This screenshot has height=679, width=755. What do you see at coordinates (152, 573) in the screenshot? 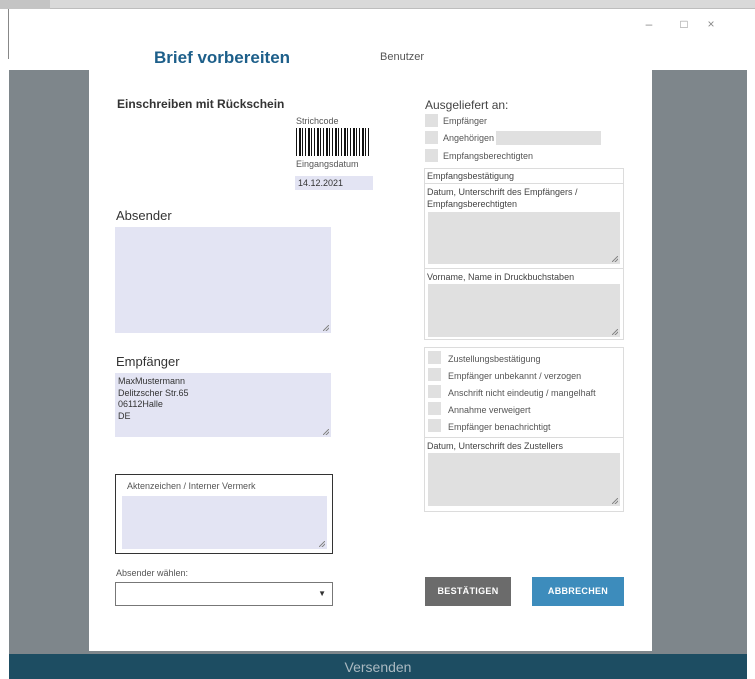
I see `sender-select-label: Absender wählen:` at bounding box center [152, 573].